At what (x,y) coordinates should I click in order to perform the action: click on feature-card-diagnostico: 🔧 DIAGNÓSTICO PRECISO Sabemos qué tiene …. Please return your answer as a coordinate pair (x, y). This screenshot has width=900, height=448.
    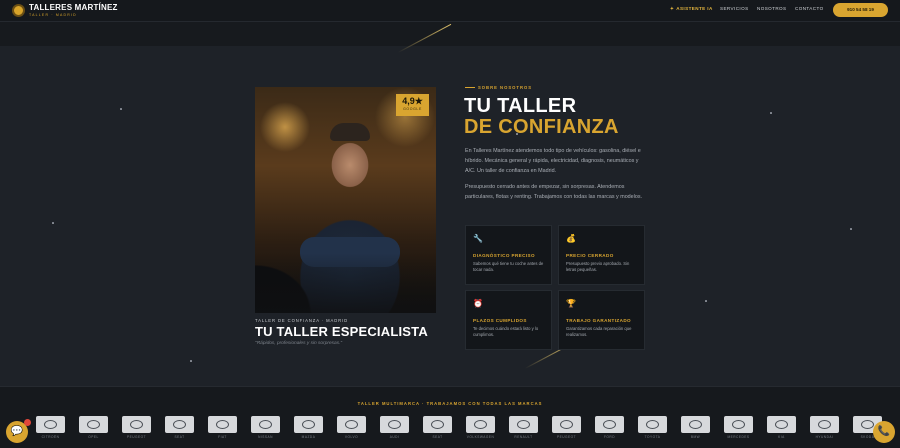
    Looking at the image, I should click on (508, 255).